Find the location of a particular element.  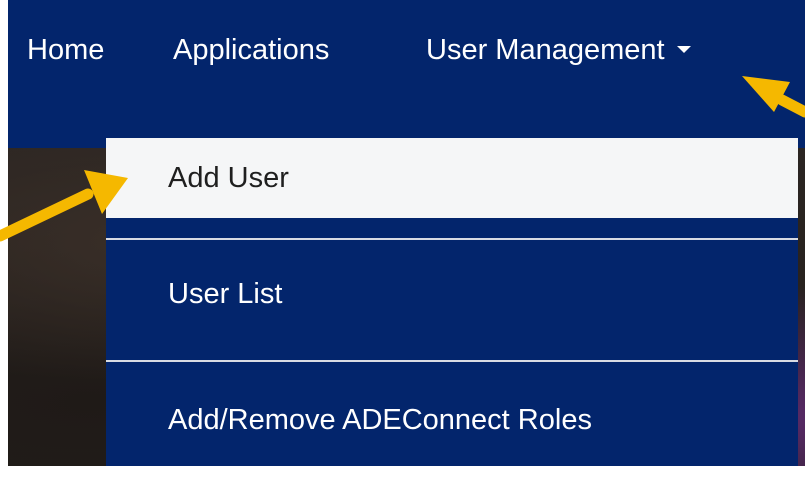

nav-home: Home is located at coordinates (65, 50).